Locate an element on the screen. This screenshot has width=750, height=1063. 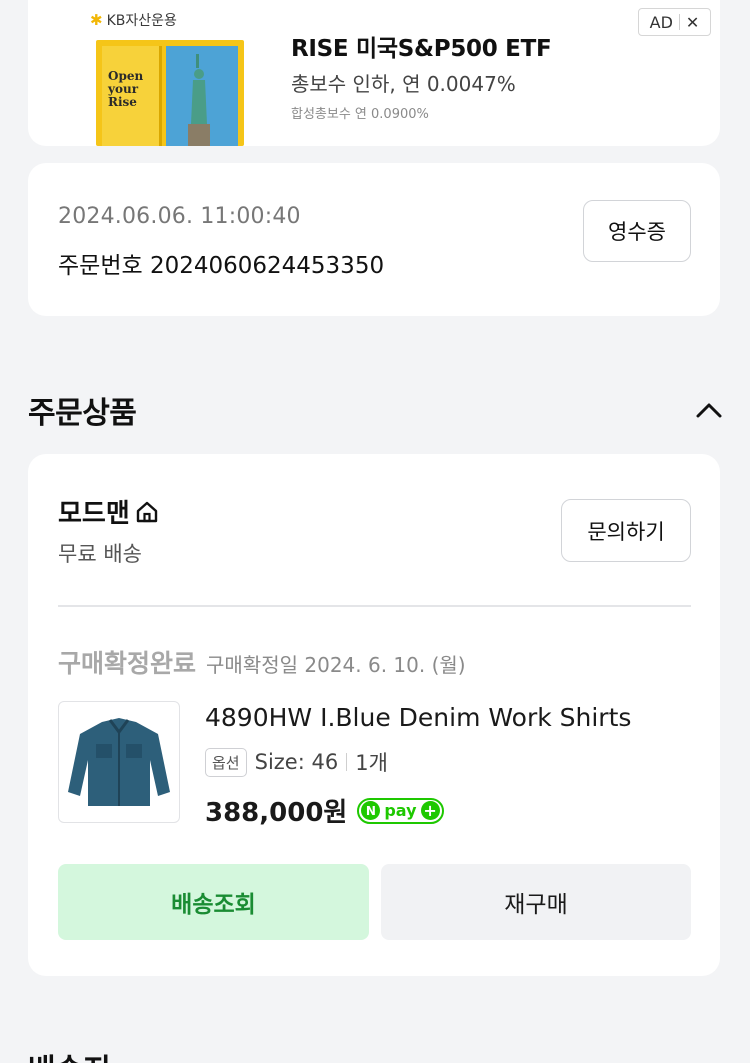
purchase-status: 구매확정완료 구매확정일 2024. 6. 10. (월) is located at coordinates (262, 662).